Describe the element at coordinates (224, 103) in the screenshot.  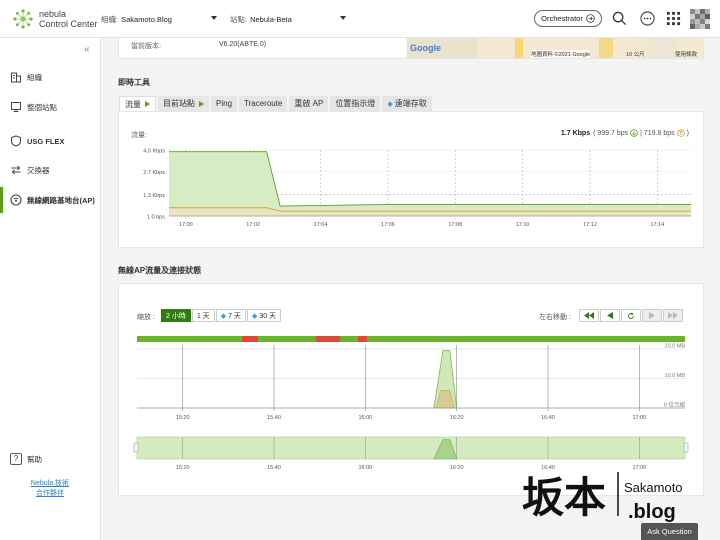
I see `tab-ping: Ping` at that location.